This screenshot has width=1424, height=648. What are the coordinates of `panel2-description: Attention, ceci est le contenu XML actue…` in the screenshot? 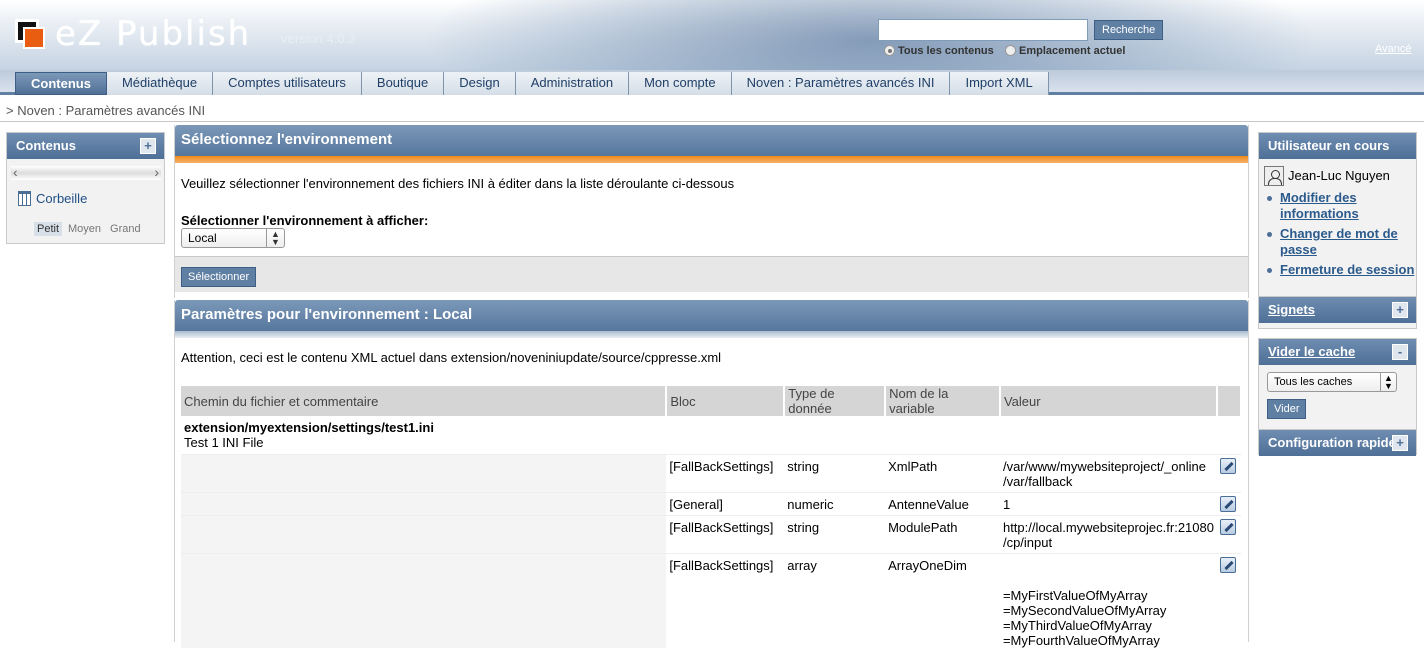 It's located at (451, 357).